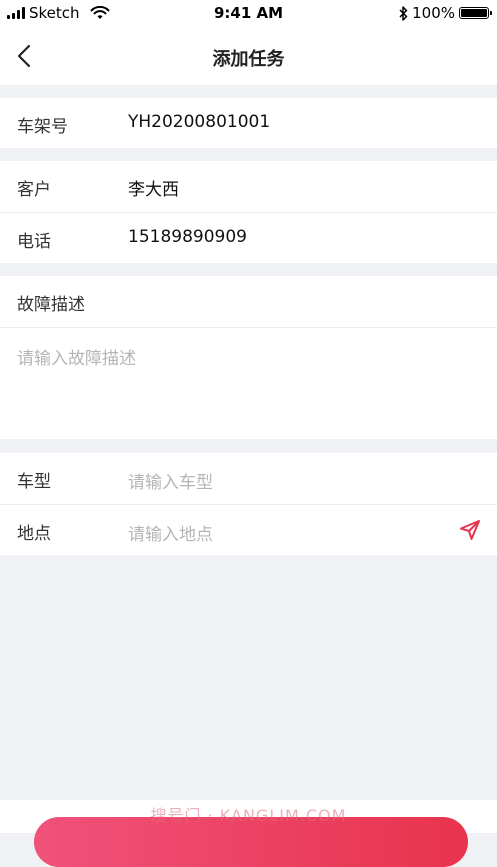 This screenshot has height=867, width=497. I want to click on location-input: 请输入地点, so click(170, 532).